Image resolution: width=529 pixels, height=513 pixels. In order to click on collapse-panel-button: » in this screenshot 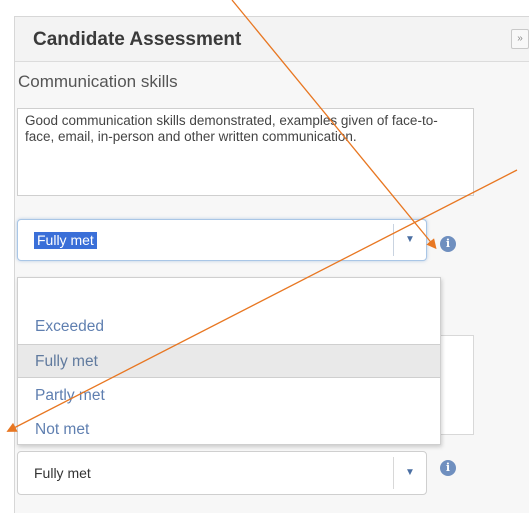, I will do `click(520, 39)`.